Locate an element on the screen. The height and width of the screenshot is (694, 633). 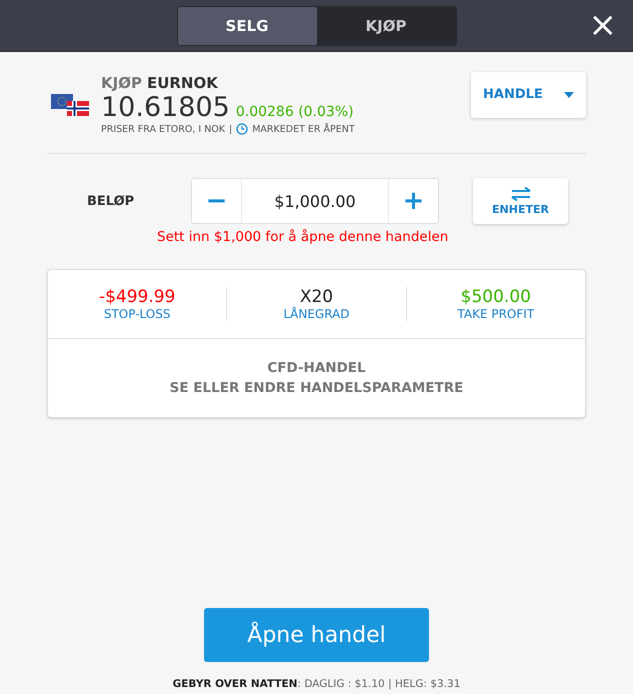
price-source: PRISER FRA ETORO, I NOK is located at coordinates (163, 129).